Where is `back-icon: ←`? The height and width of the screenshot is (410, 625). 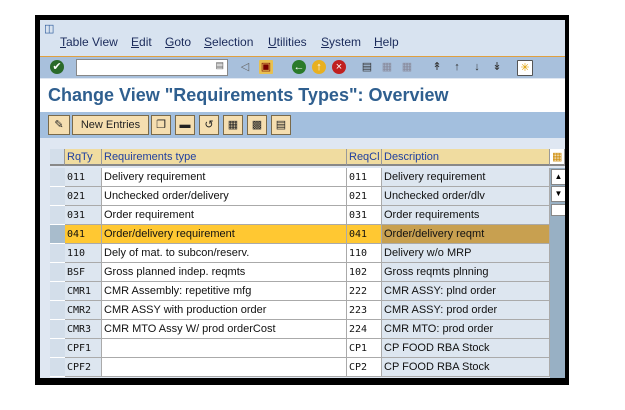 back-icon: ← is located at coordinates (299, 67).